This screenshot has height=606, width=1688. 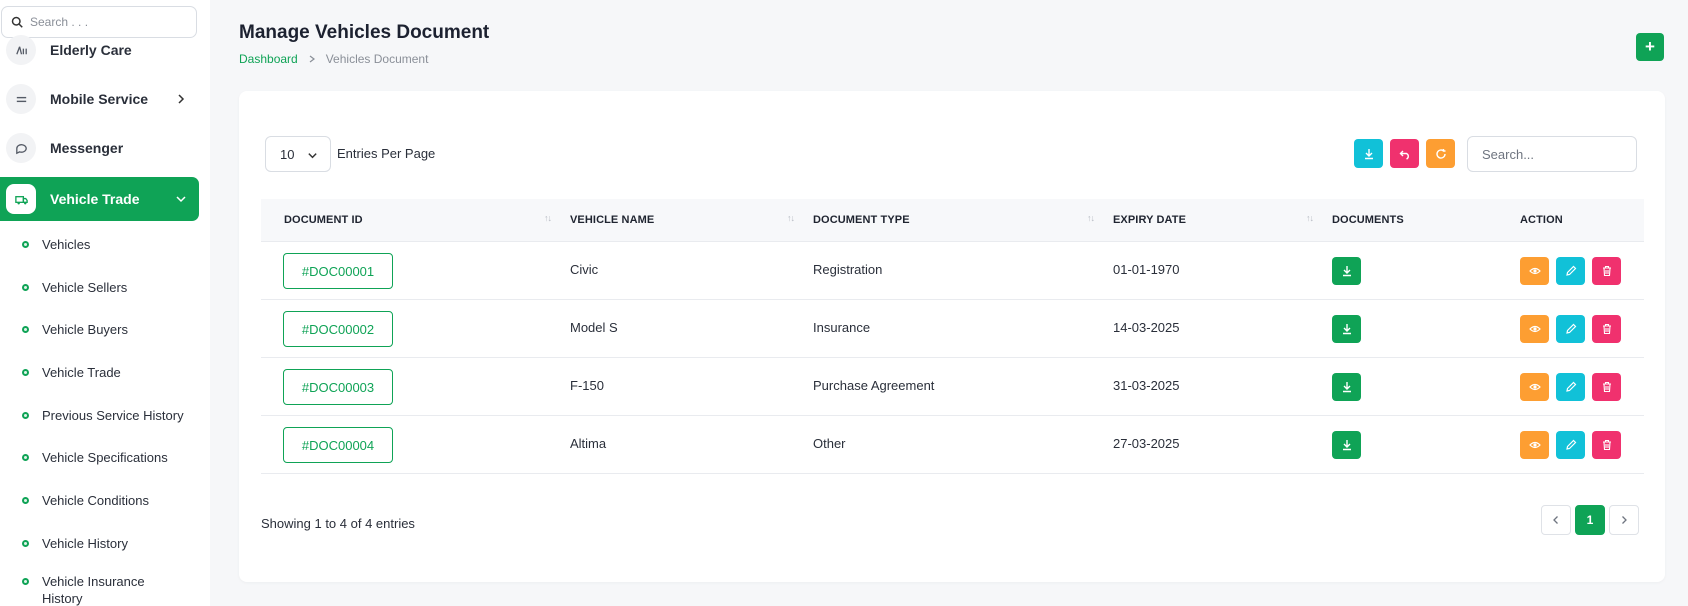 What do you see at coordinates (594, 327) in the screenshot?
I see `vehicle-name-cell: Model S` at bounding box center [594, 327].